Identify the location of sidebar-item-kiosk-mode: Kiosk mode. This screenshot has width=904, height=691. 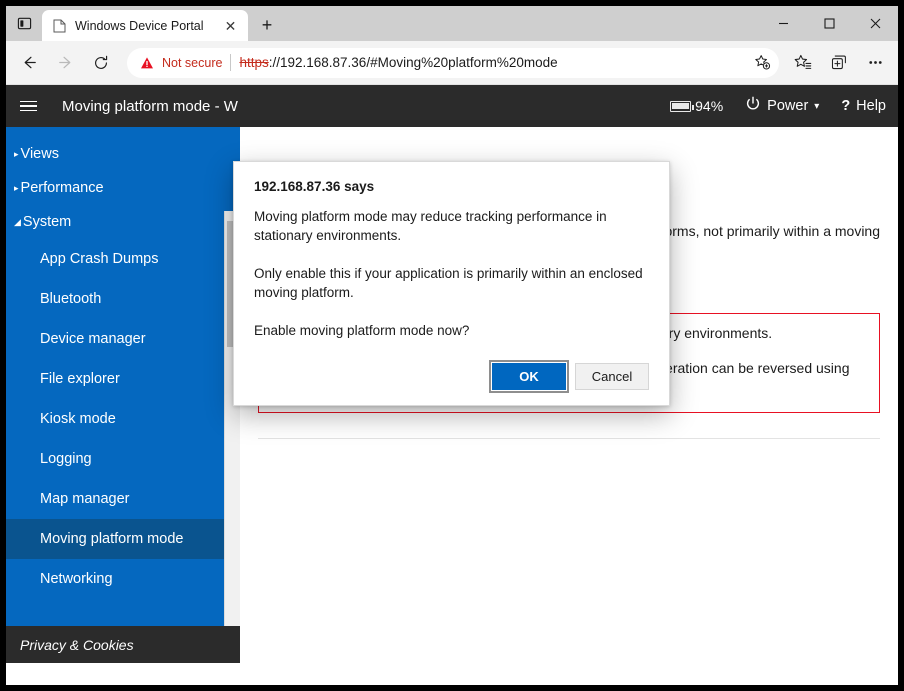
(123, 419).